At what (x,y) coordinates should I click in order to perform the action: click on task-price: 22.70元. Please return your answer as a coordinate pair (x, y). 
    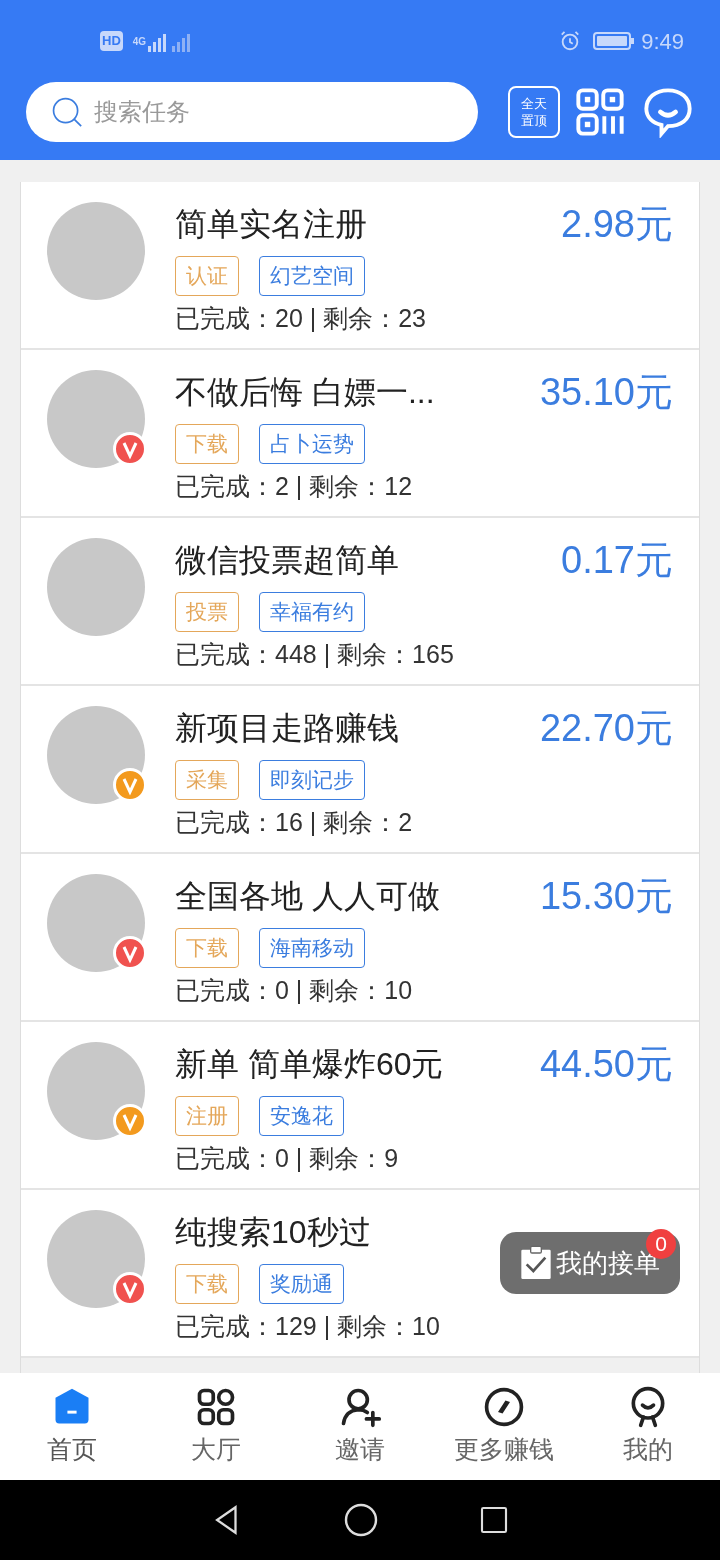
    Looking at the image, I should click on (606, 728).